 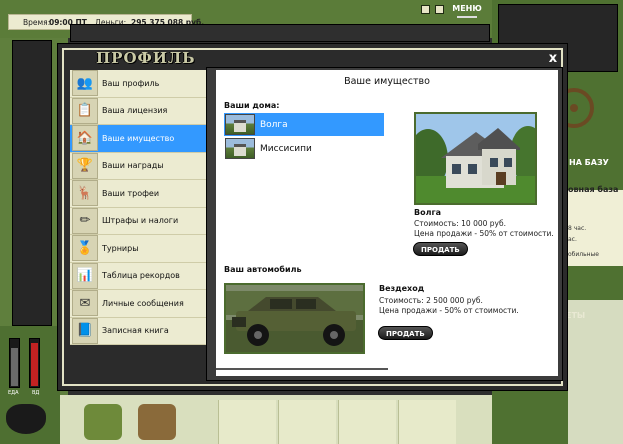 I want to click on cauldron-icon, so click(x=26, y=419).